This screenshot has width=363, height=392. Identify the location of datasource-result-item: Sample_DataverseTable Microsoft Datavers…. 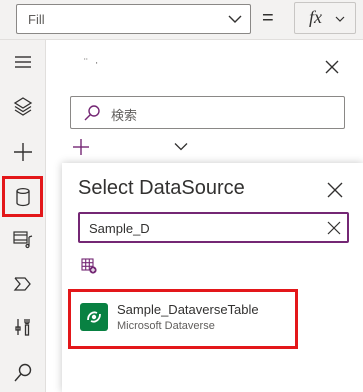
(183, 319).